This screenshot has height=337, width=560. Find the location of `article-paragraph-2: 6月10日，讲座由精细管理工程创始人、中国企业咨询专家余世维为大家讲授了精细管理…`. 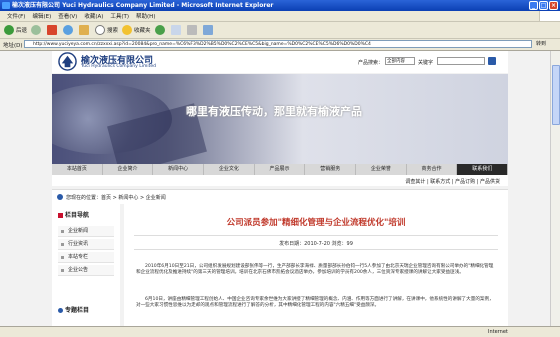

article-paragraph-2: 6月10日，讲座由精细管理工程创始人、中国企业咨询专家余世维为大家讲授了精细管理… is located at coordinates (315, 302).